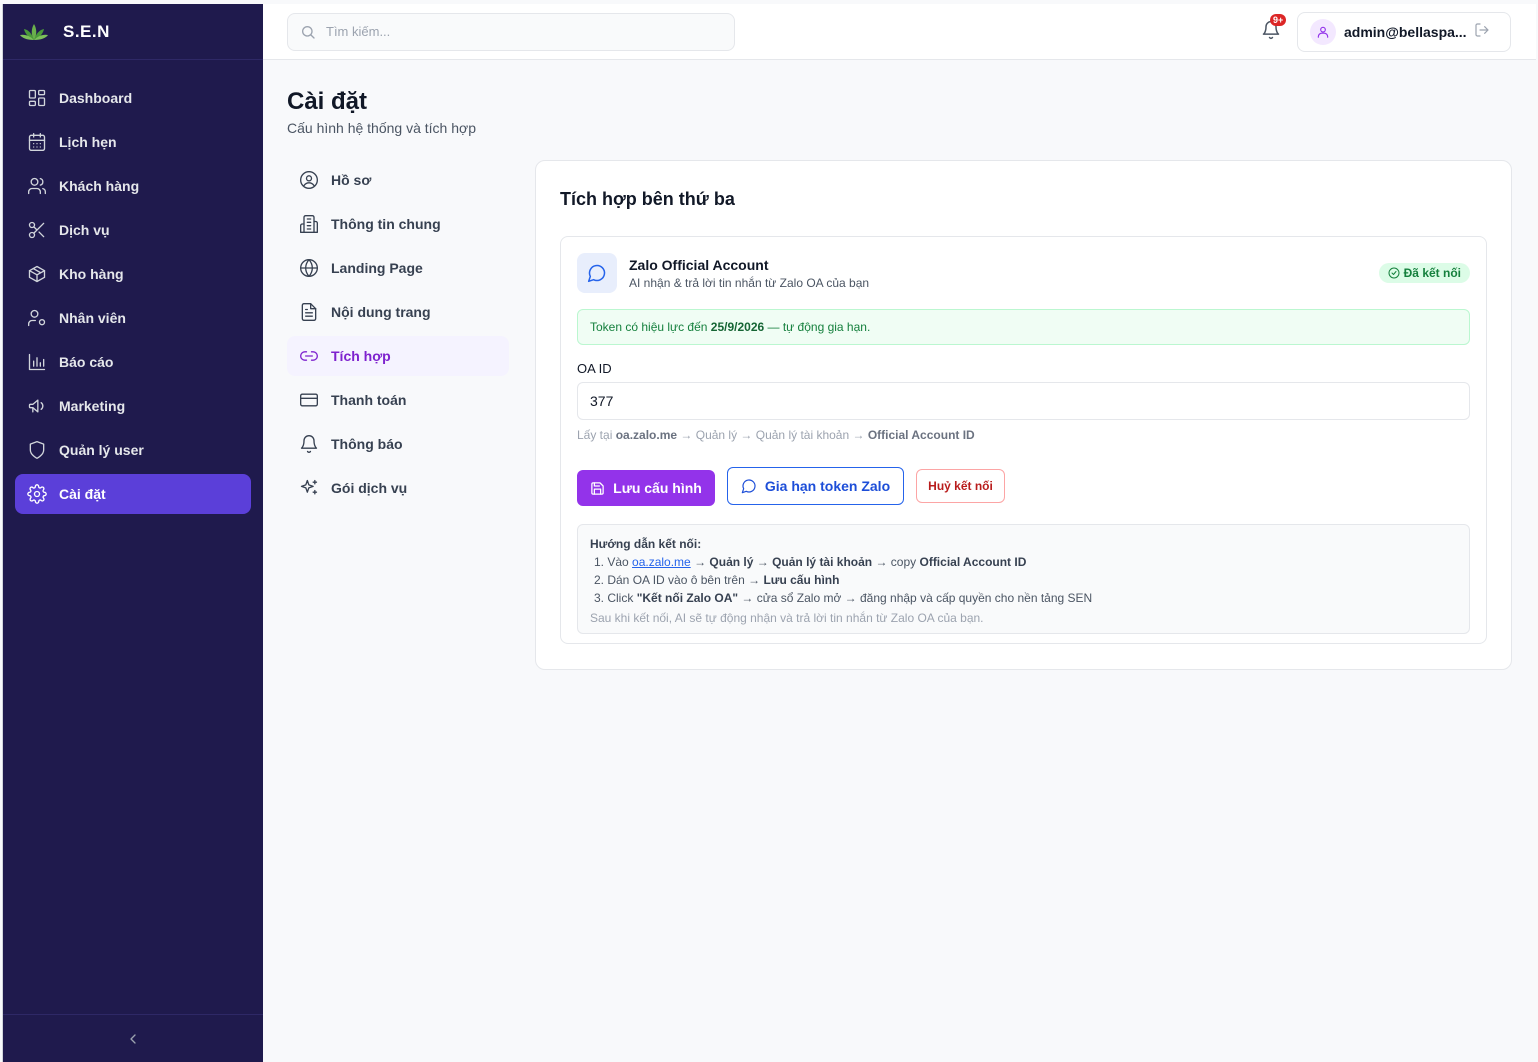 The image size is (1538, 1062). Describe the element at coordinates (133, 274) in the screenshot. I see `sidebar-item-inventory: Kho hàng` at that location.